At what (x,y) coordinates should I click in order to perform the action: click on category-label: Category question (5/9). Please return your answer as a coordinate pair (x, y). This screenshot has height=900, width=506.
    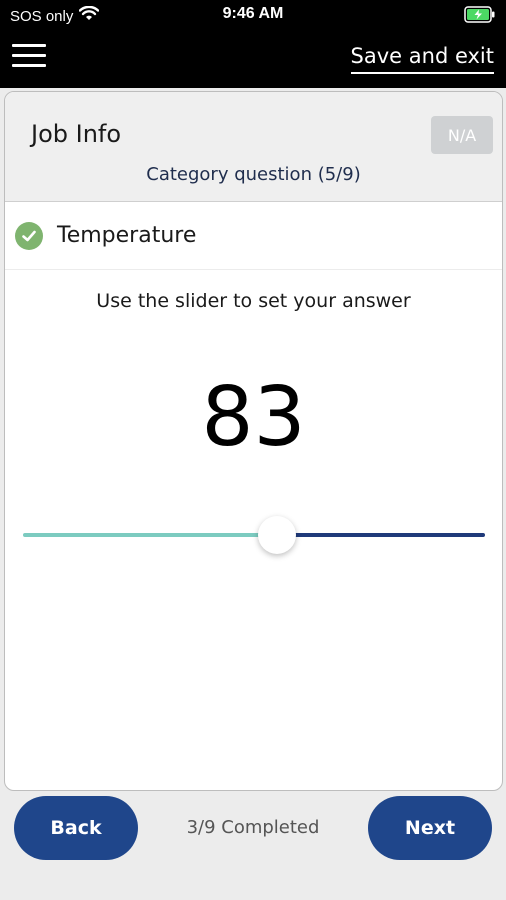
    Looking at the image, I should click on (253, 174).